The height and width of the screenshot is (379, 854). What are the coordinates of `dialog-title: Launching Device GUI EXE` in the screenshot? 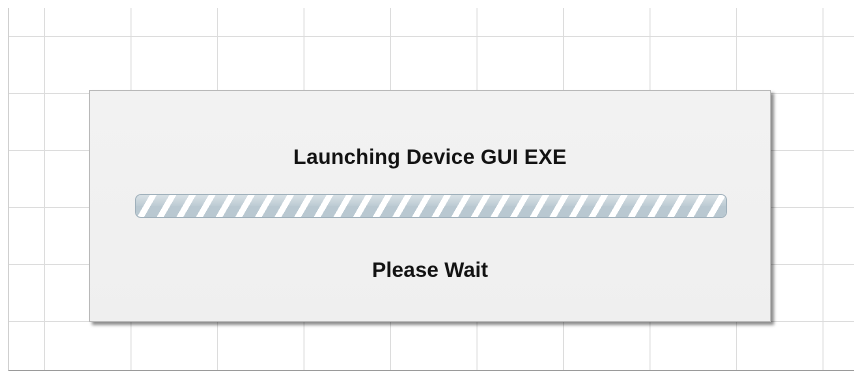 It's located at (430, 157).